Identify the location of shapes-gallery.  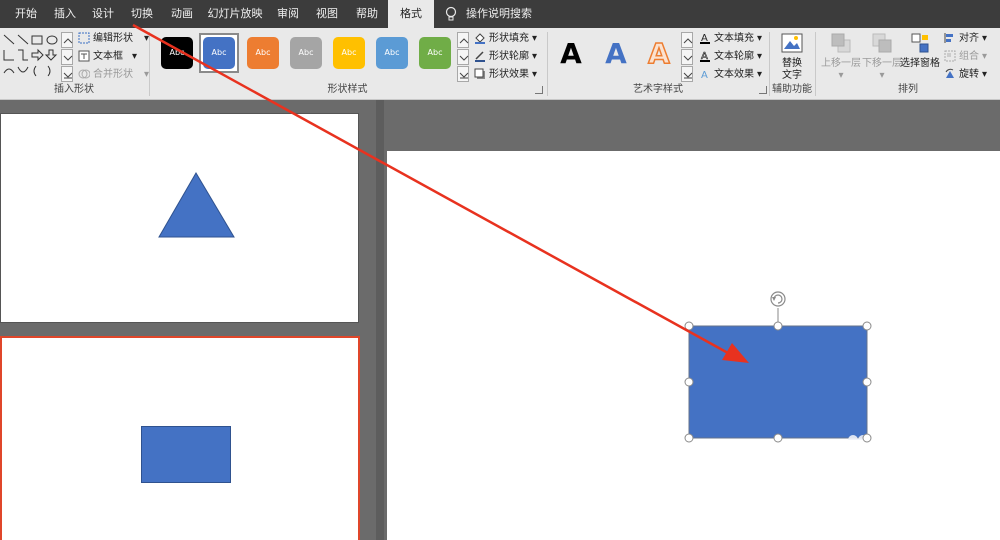
(31, 56).